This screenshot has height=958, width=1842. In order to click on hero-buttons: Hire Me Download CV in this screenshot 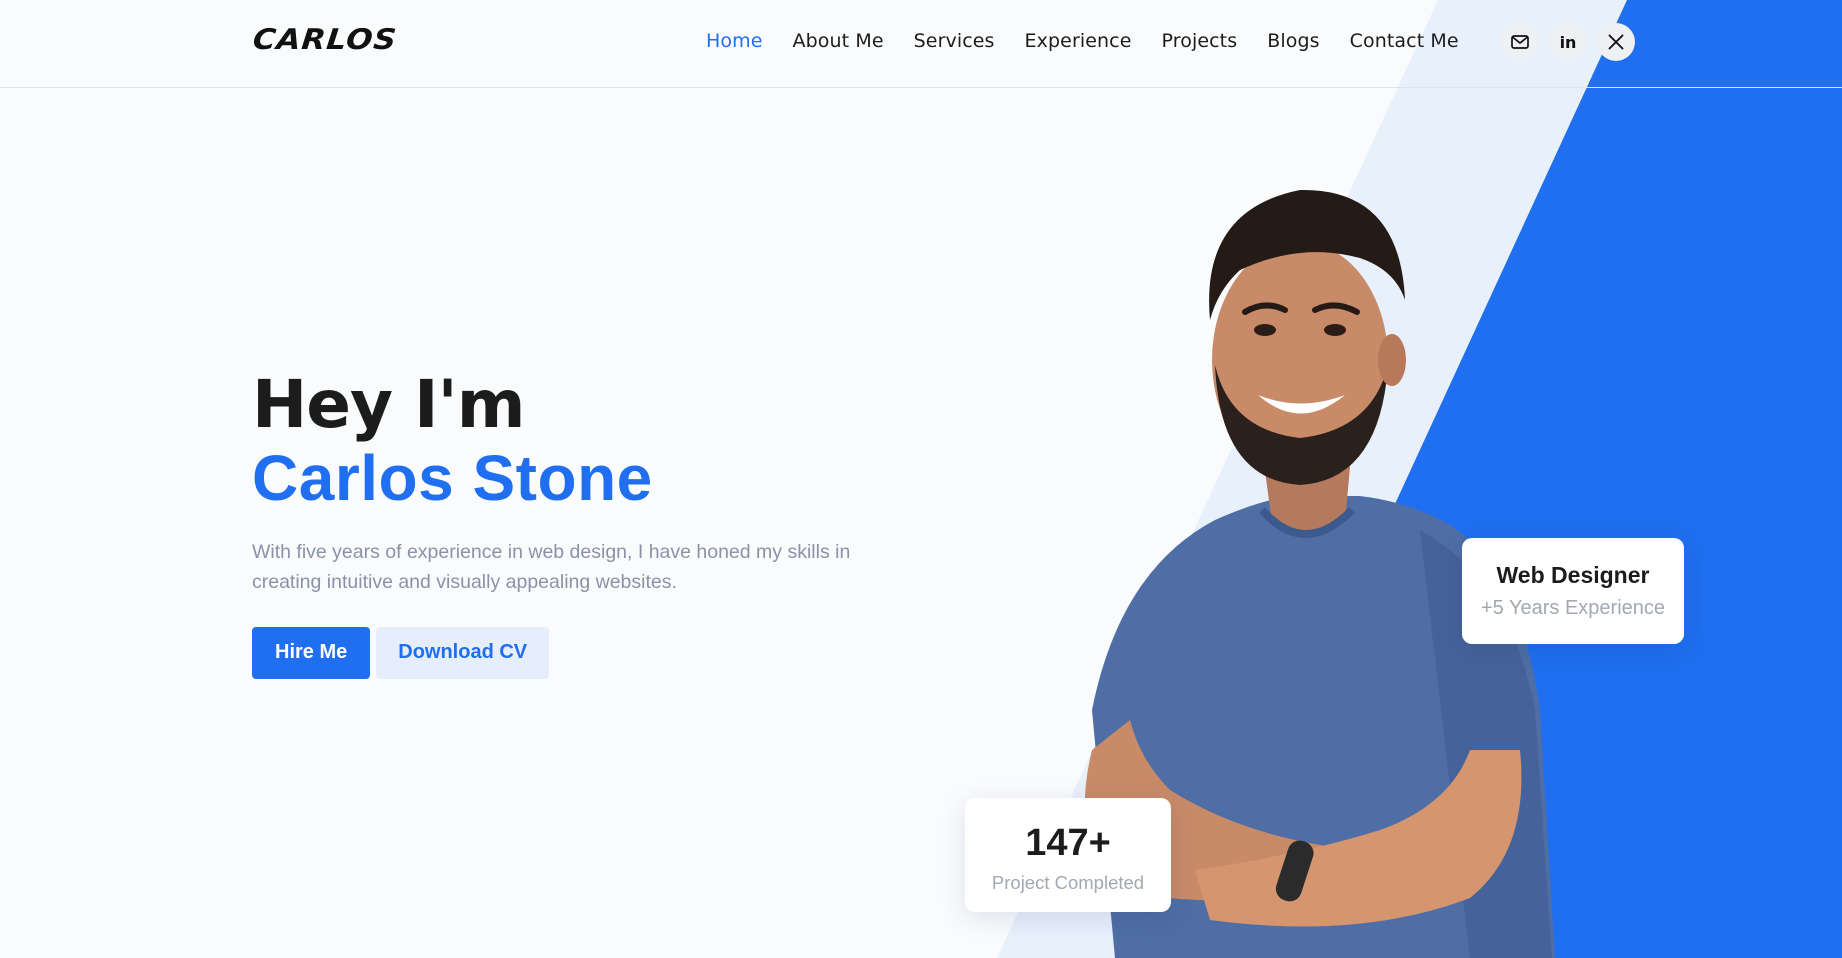, I will do `click(582, 652)`.